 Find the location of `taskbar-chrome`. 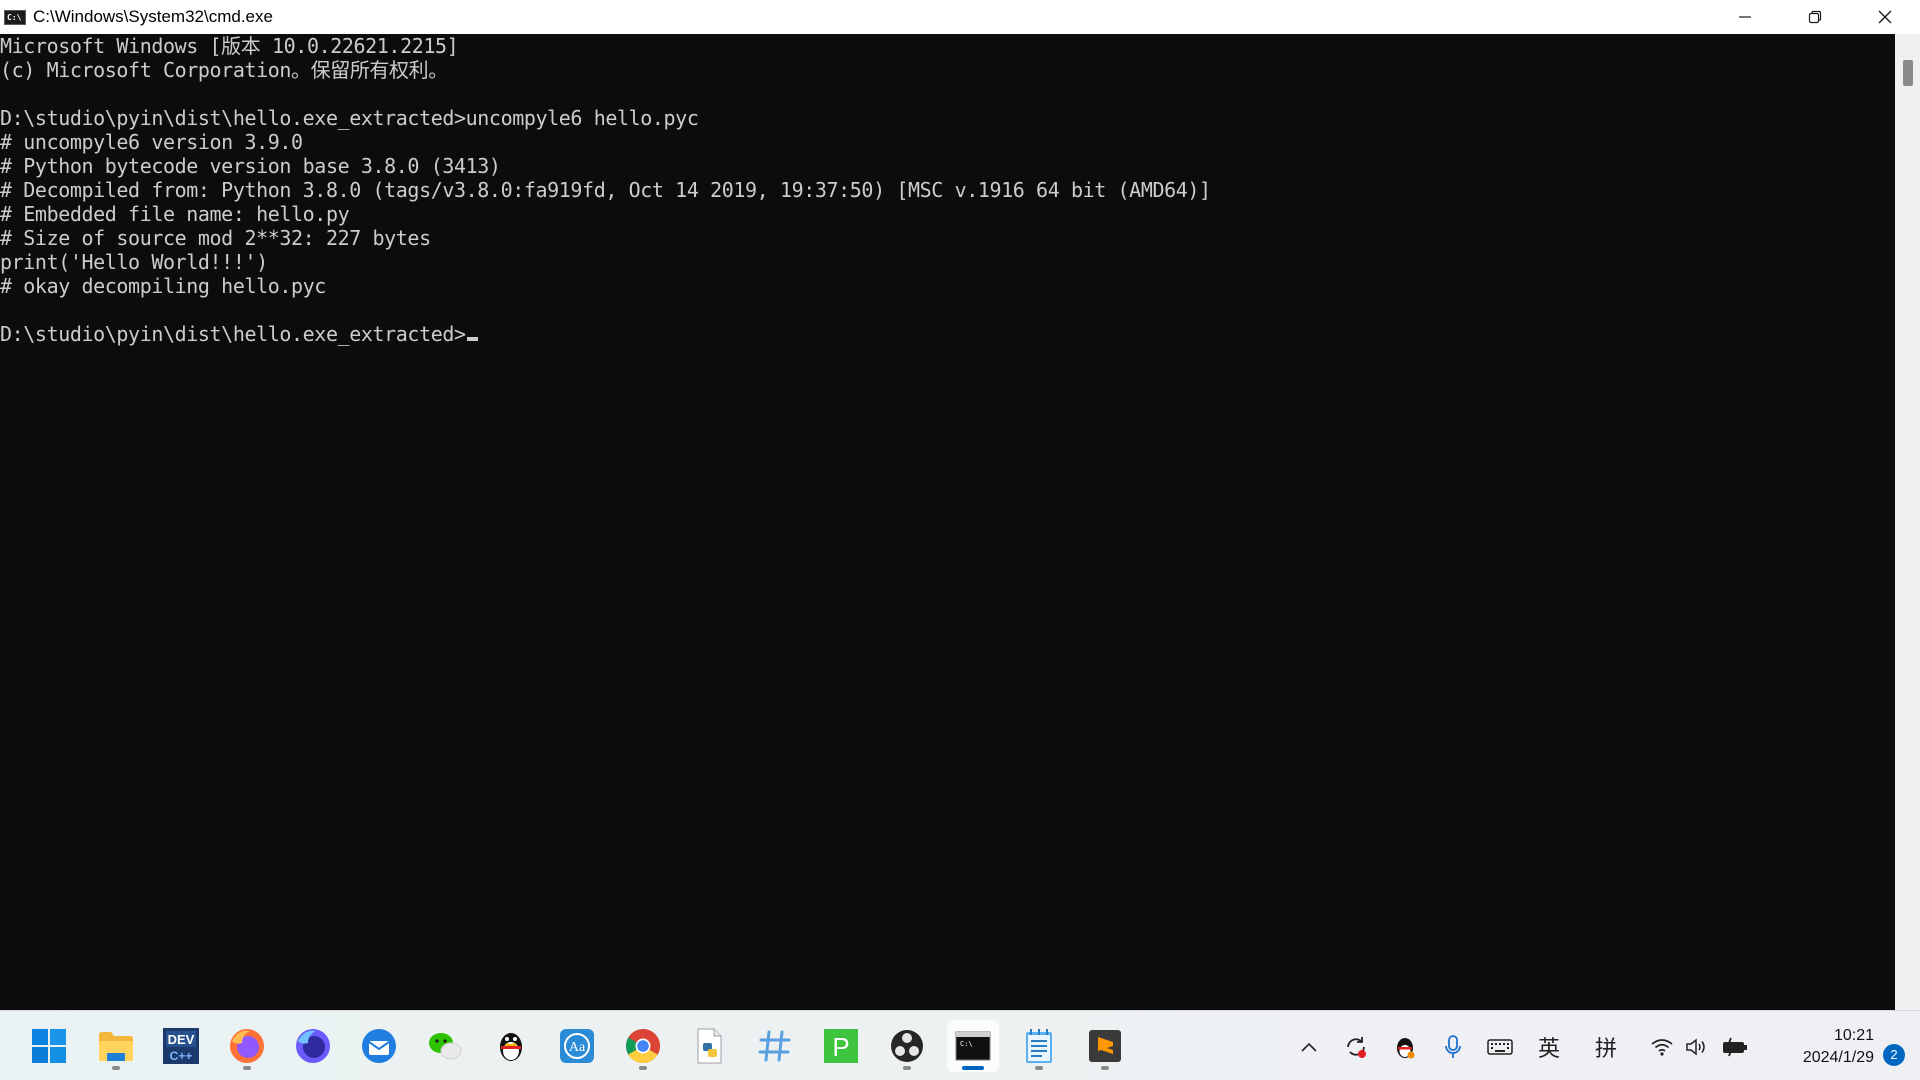

taskbar-chrome is located at coordinates (643, 1046).